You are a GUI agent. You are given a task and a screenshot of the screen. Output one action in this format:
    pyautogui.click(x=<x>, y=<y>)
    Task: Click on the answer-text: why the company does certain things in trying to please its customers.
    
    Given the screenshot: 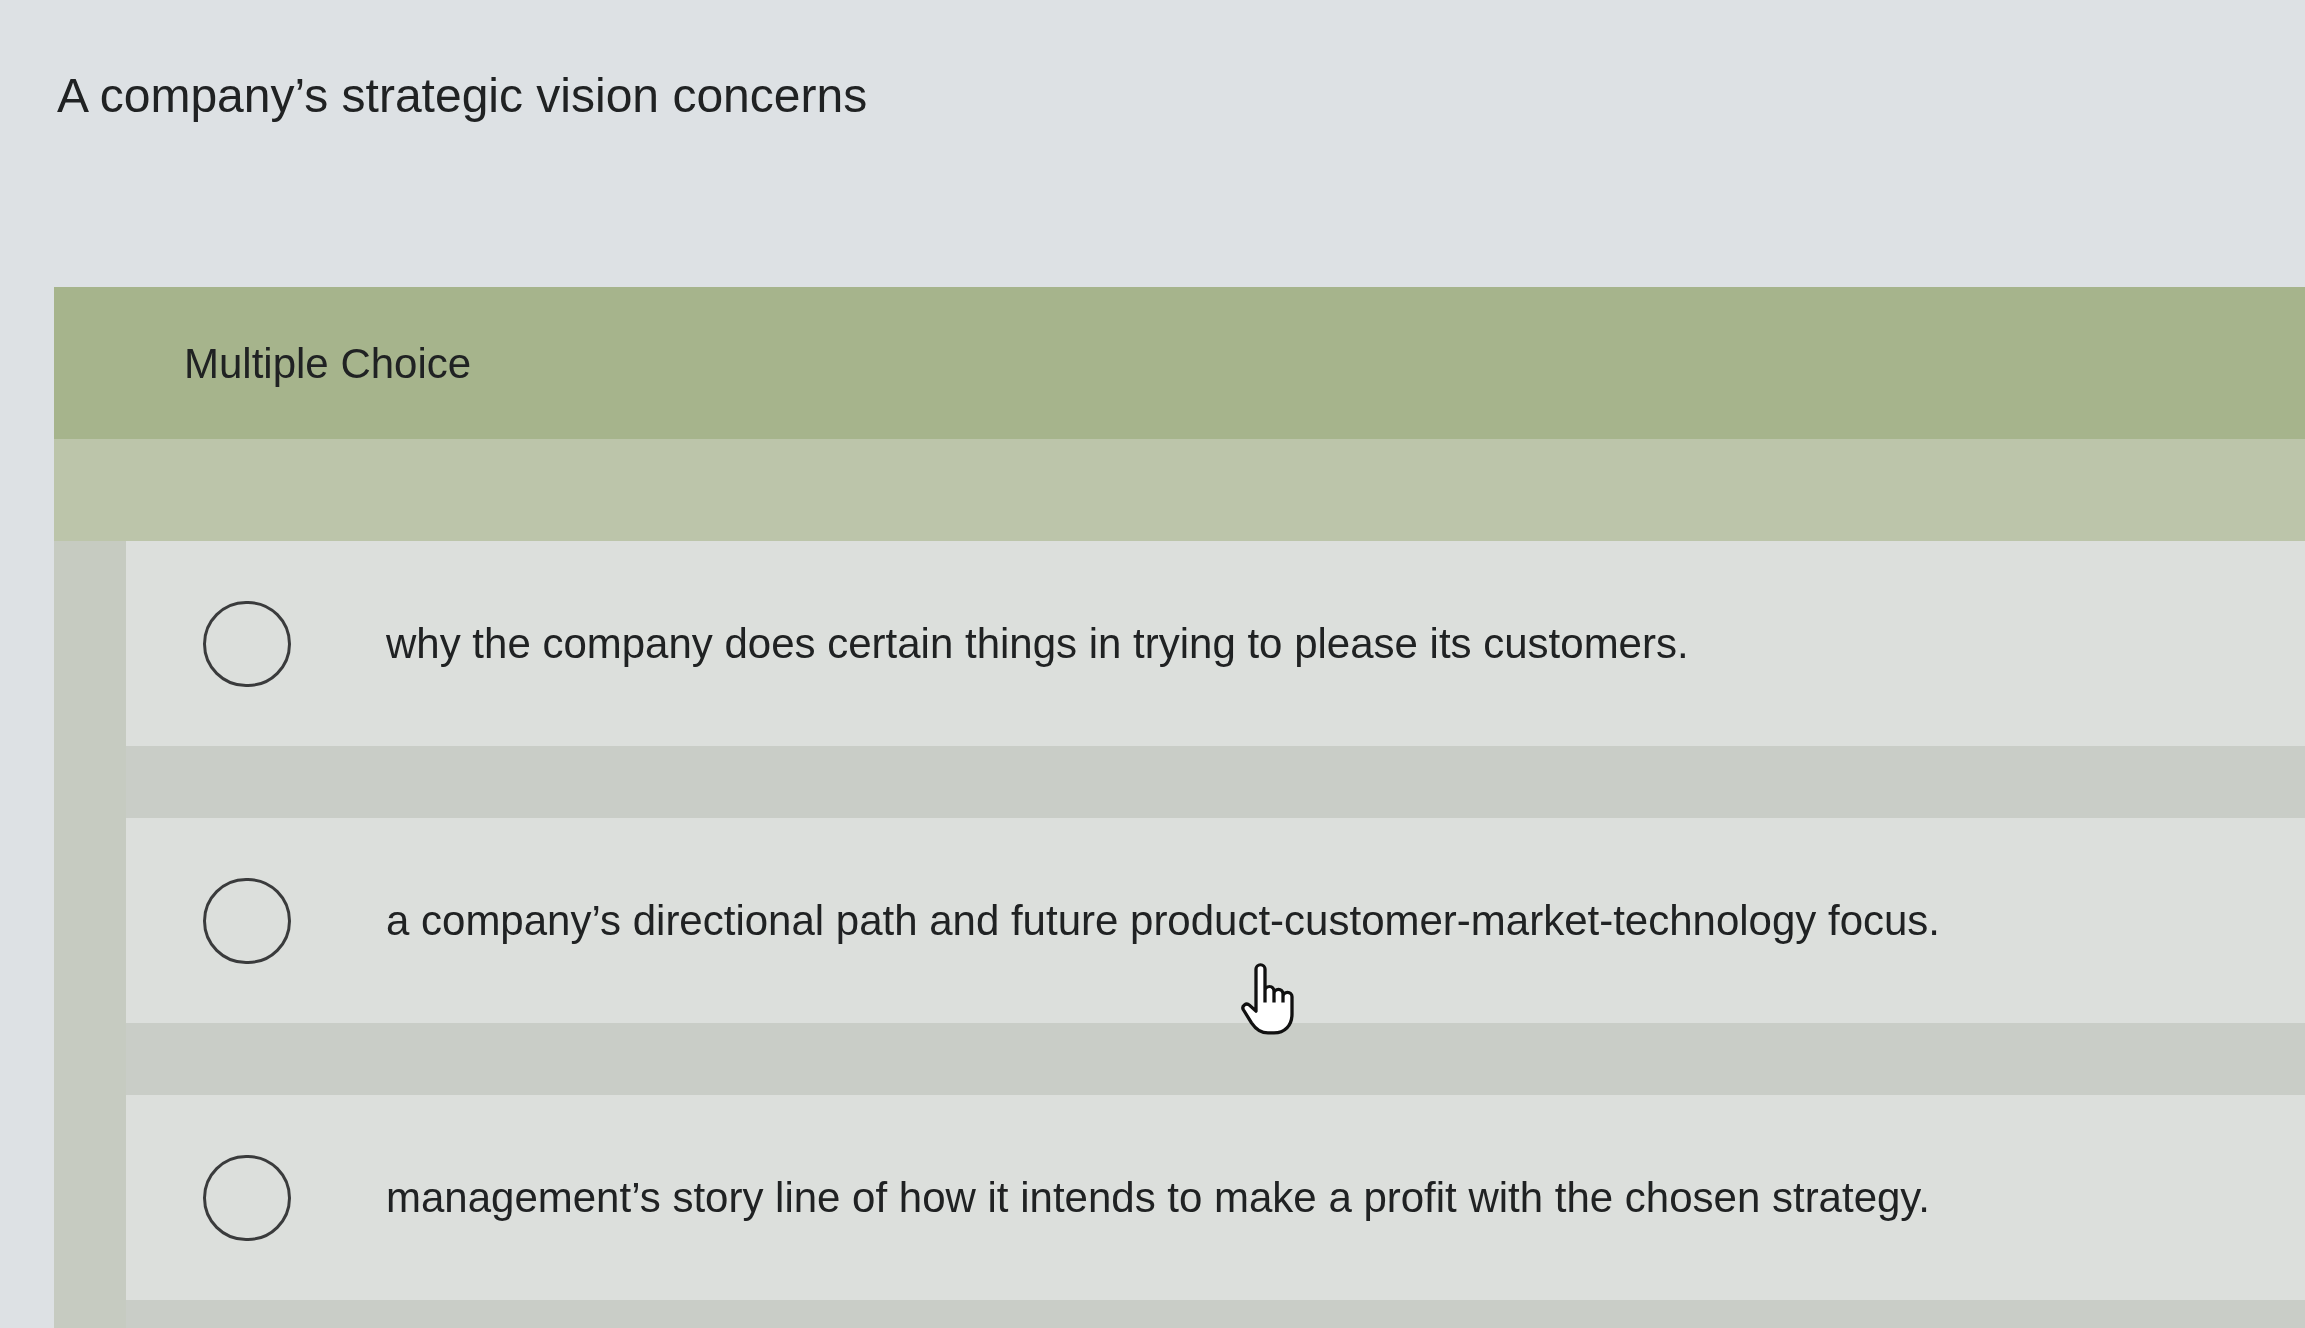 What is the action you would take?
    pyautogui.click(x=1037, y=643)
    